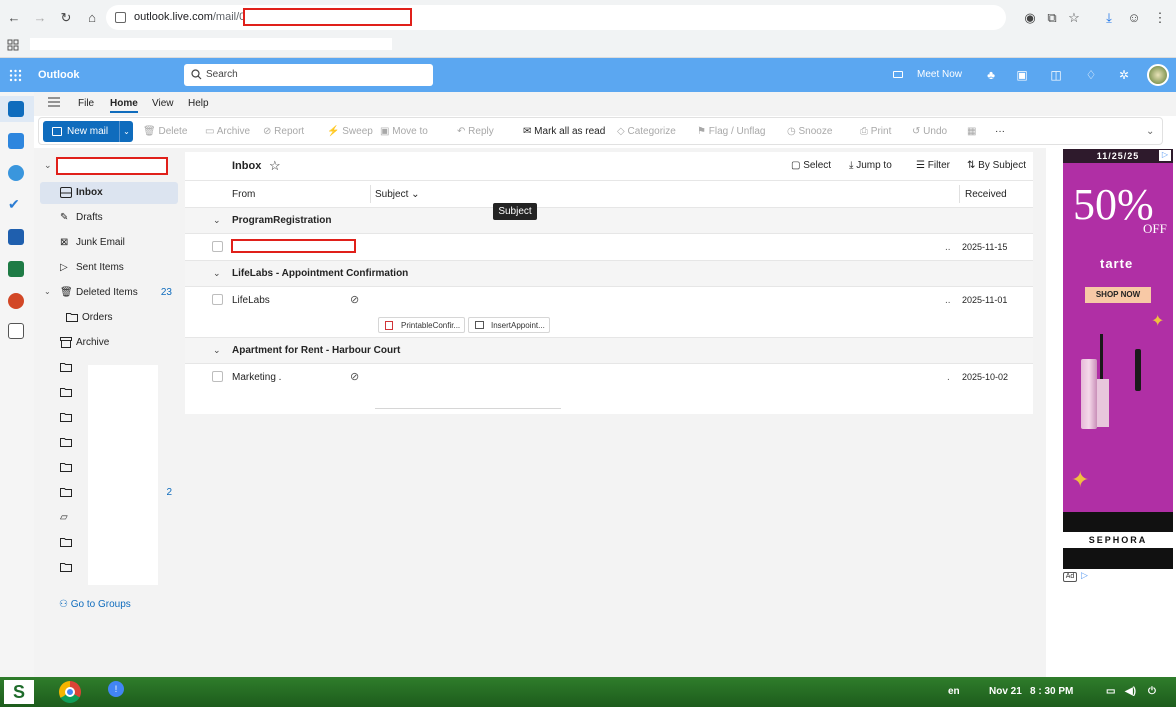 This screenshot has height=707, width=1176. I want to click on calendar-app-icon, so click(16, 141).